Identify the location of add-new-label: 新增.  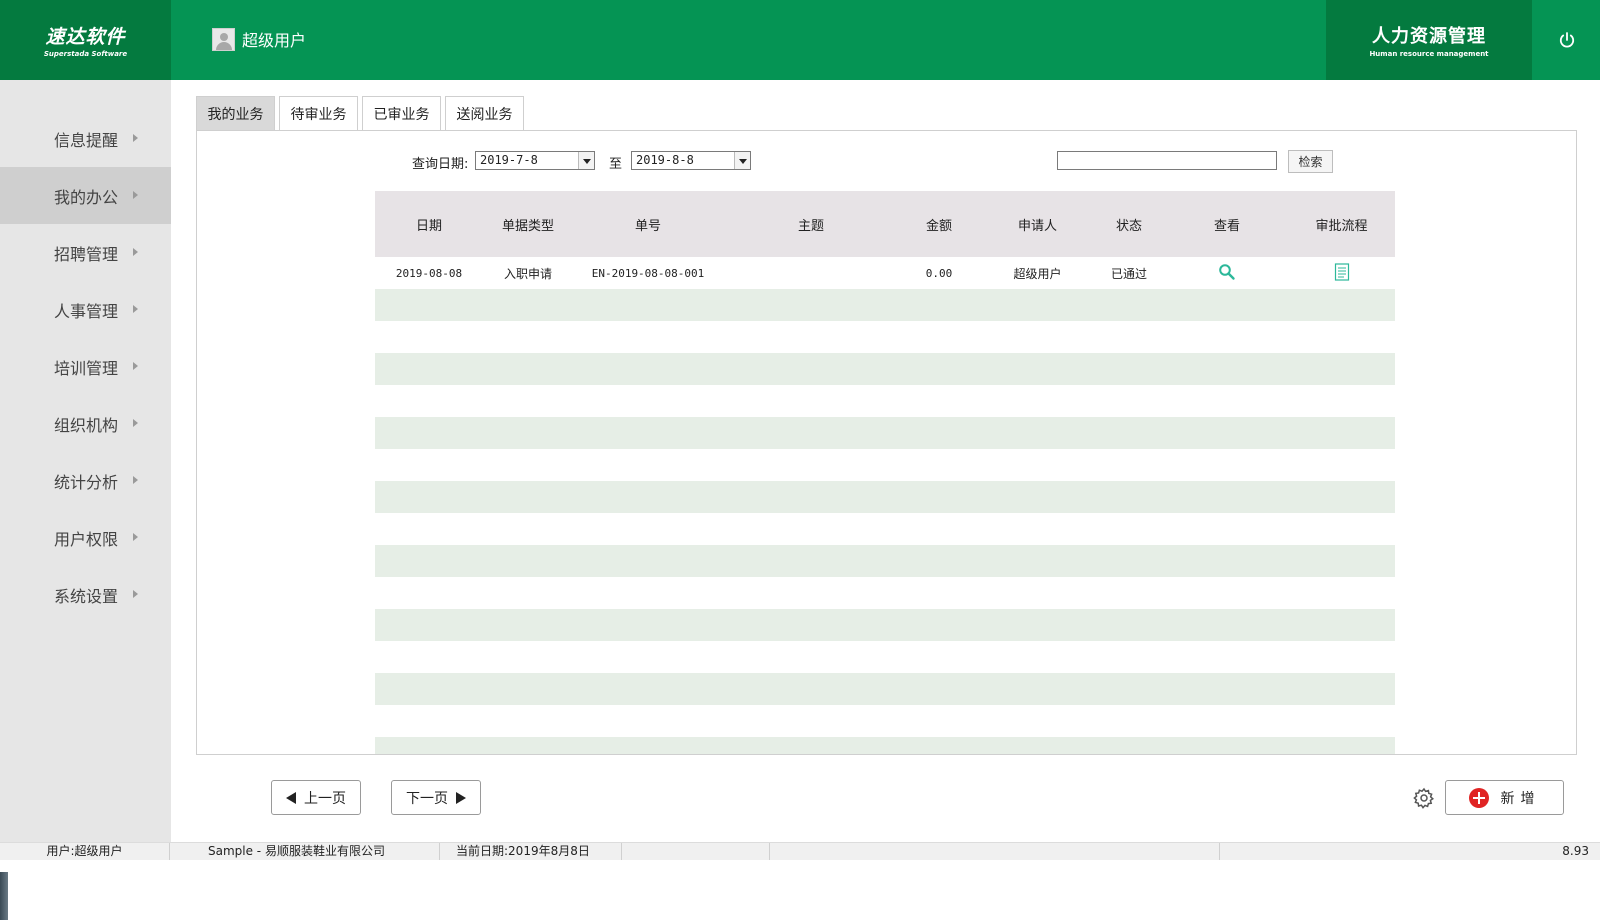
(1520, 798).